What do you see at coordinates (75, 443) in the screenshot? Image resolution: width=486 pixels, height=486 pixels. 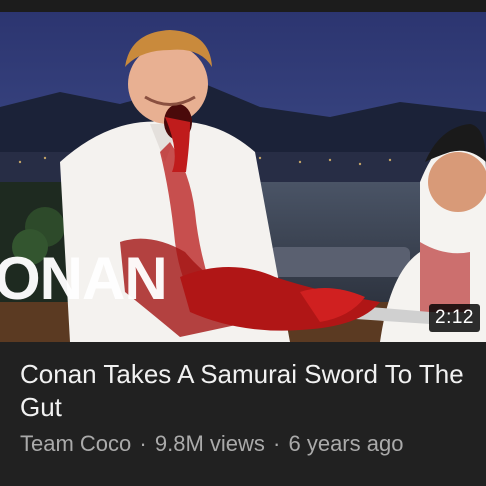 I see `channel-name: Team Coco` at bounding box center [75, 443].